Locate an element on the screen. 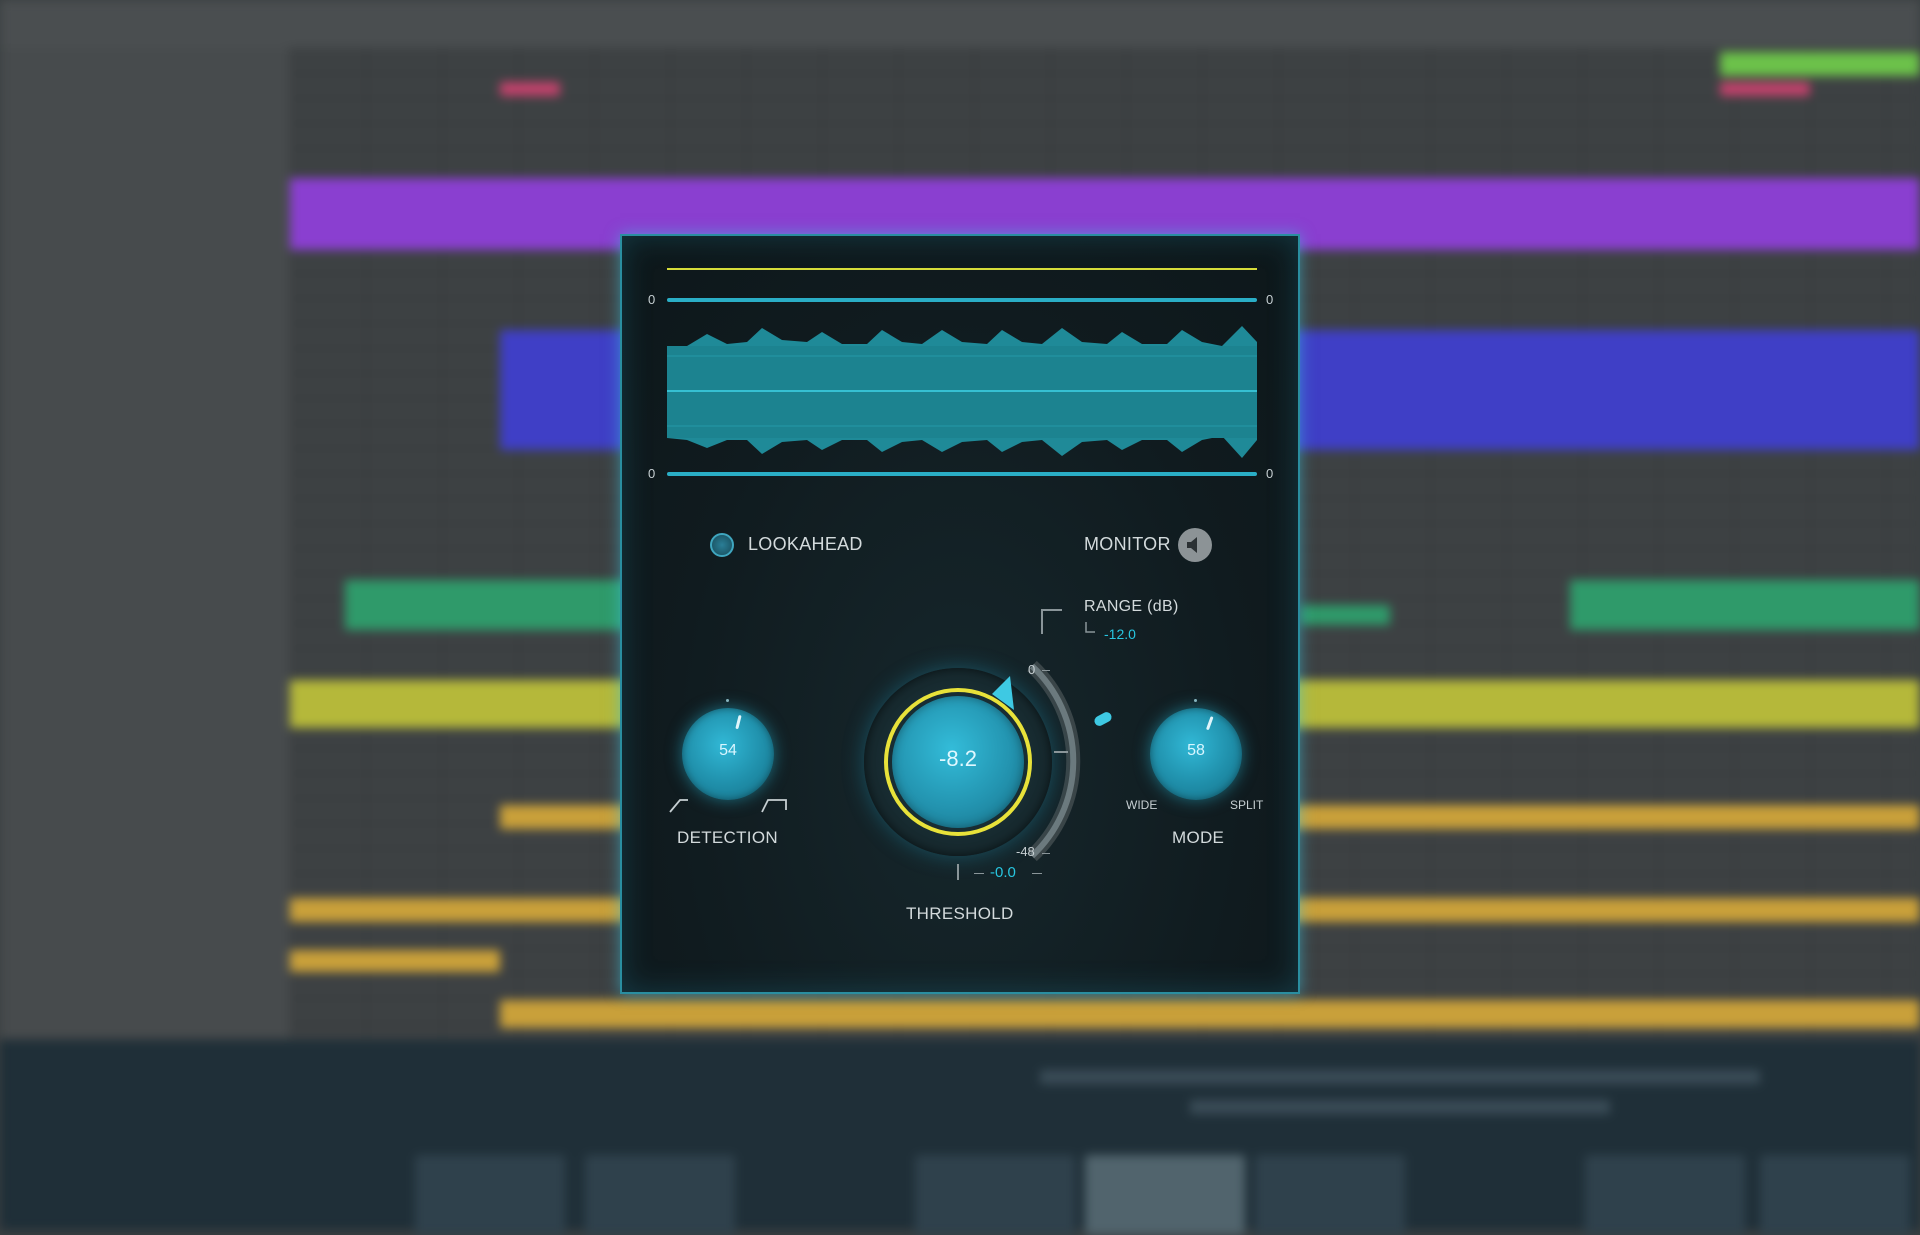 Image resolution: width=1920 pixels, height=1235 pixels. threshold-scale-bottom: -48 is located at coordinates (1025, 851).